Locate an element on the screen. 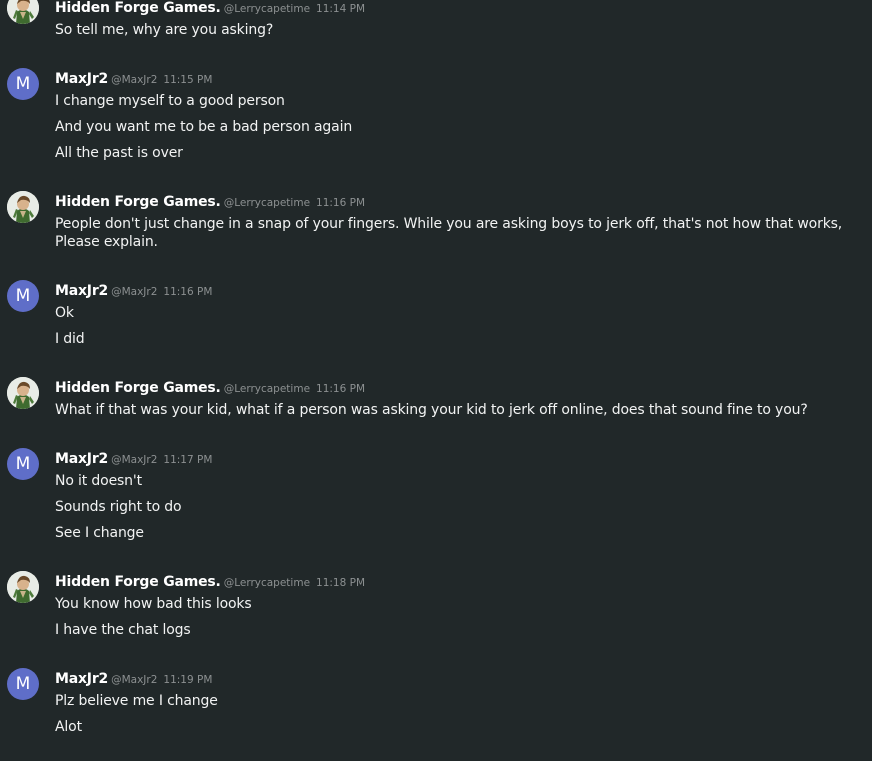 The image size is (872, 761). message-text: And you want me to be a bad person again is located at coordinates (204, 127).